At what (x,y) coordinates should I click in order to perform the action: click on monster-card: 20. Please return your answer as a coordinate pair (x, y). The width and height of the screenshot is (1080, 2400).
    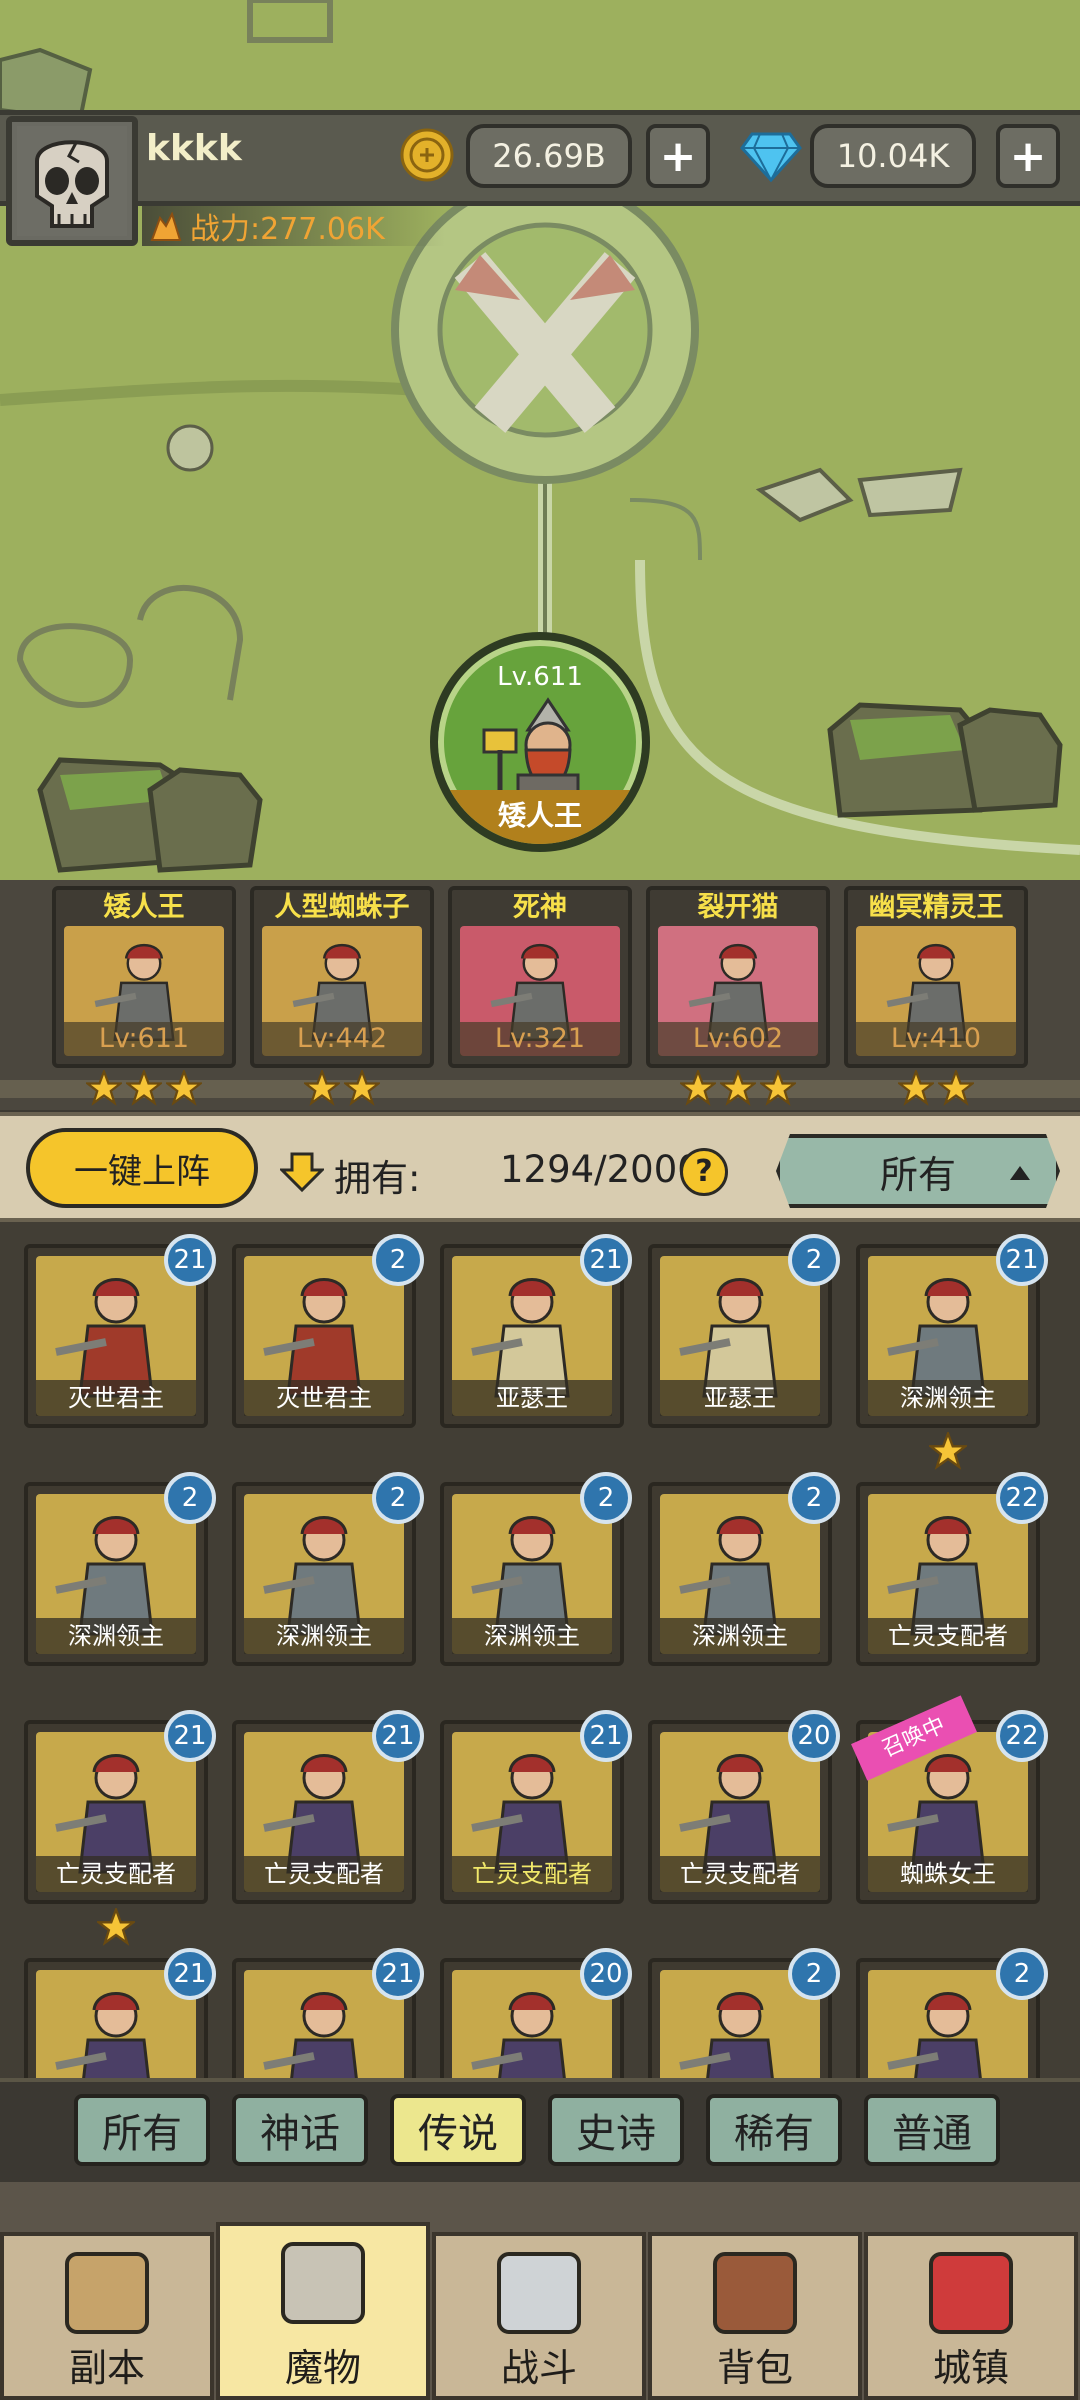
    Looking at the image, I should click on (536, 2013).